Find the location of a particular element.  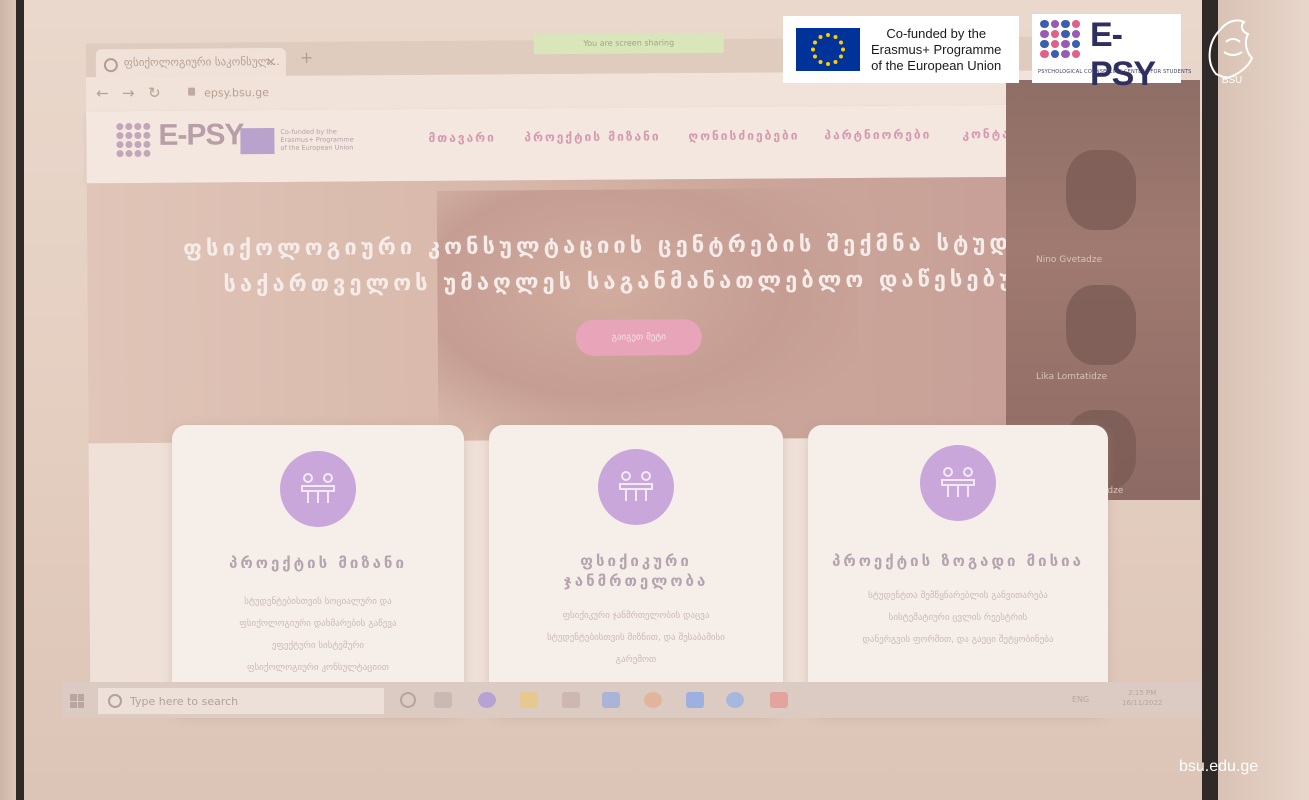

forward-icon: → is located at coordinates (128, 93).